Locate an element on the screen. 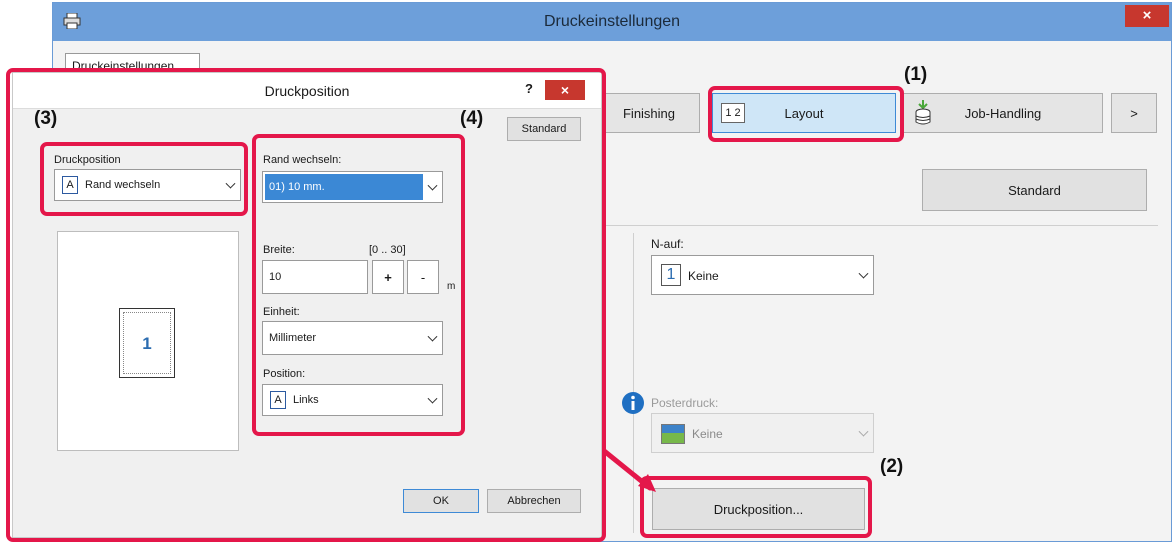  highlight-settings-group is located at coordinates (358, 285).